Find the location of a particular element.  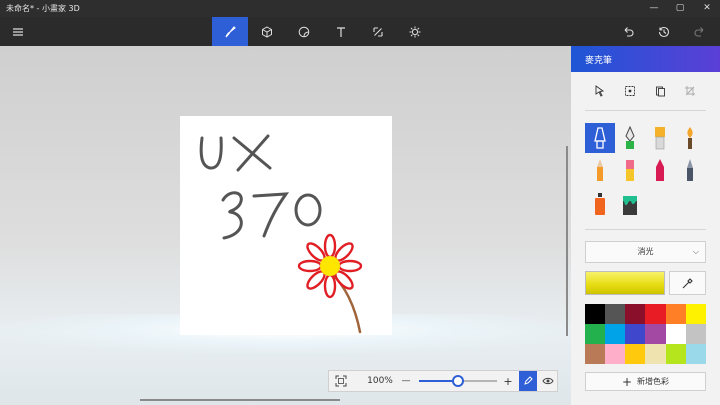

title-bar: 未命名* - 小畫家 3D — ▢ ✕ is located at coordinates (360, 8).